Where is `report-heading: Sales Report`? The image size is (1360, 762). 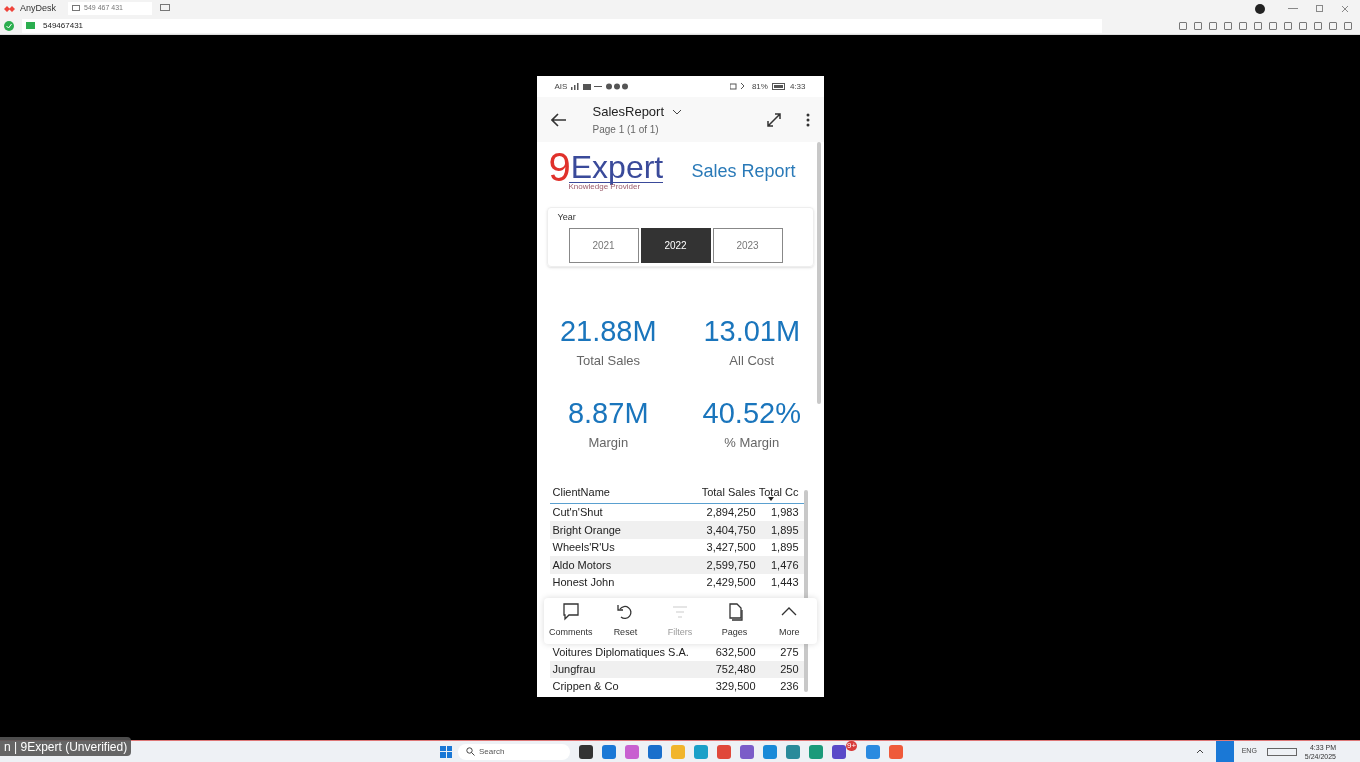
report-heading: Sales Report is located at coordinates (743, 171).